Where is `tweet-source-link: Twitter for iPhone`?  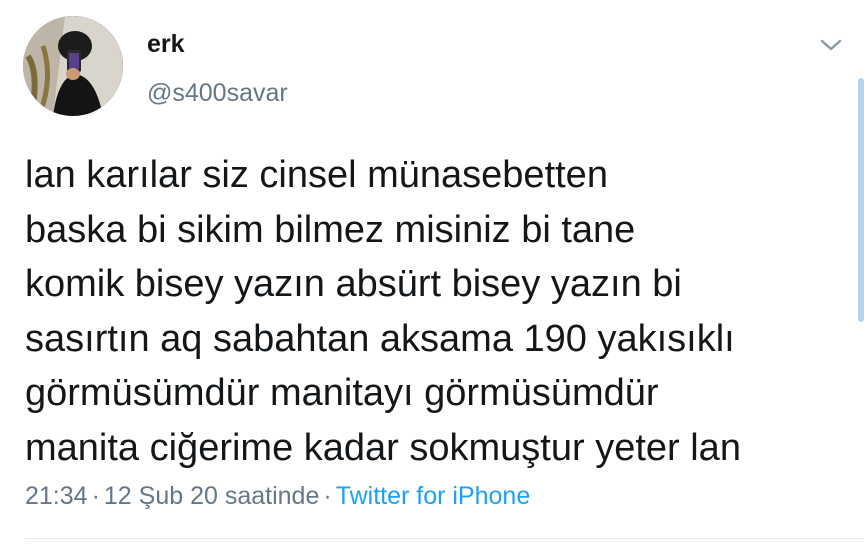 tweet-source-link: Twitter for iPhone is located at coordinates (433, 496).